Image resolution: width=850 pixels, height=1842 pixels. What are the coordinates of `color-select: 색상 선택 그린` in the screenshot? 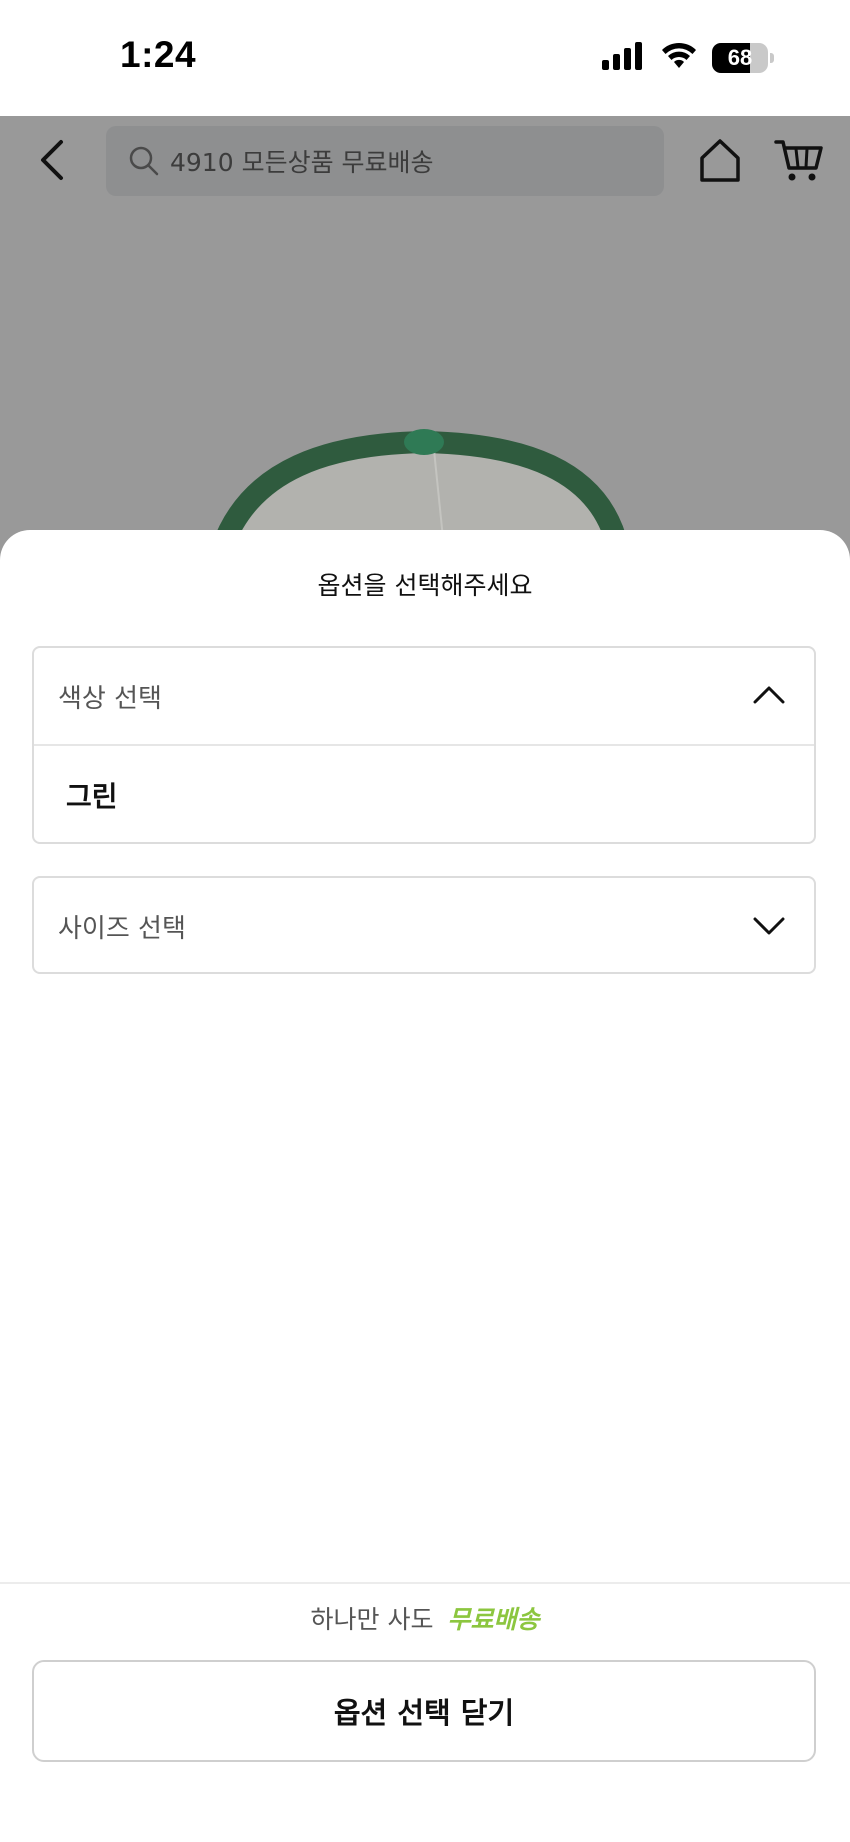 It's located at (424, 745).